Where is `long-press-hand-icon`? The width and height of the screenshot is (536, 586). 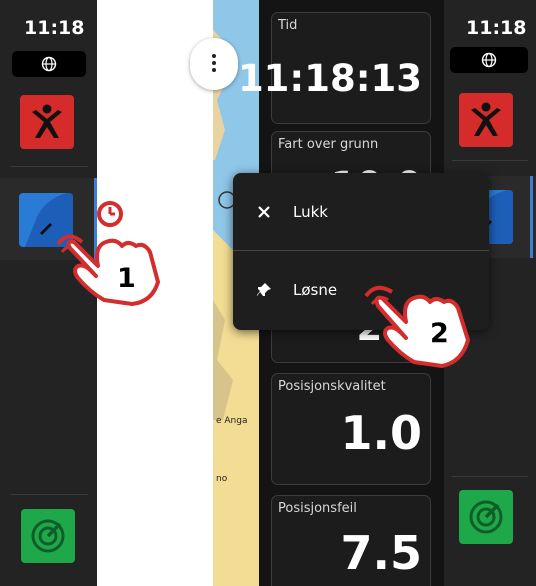
long-press-hand-icon is located at coordinates (108, 253).